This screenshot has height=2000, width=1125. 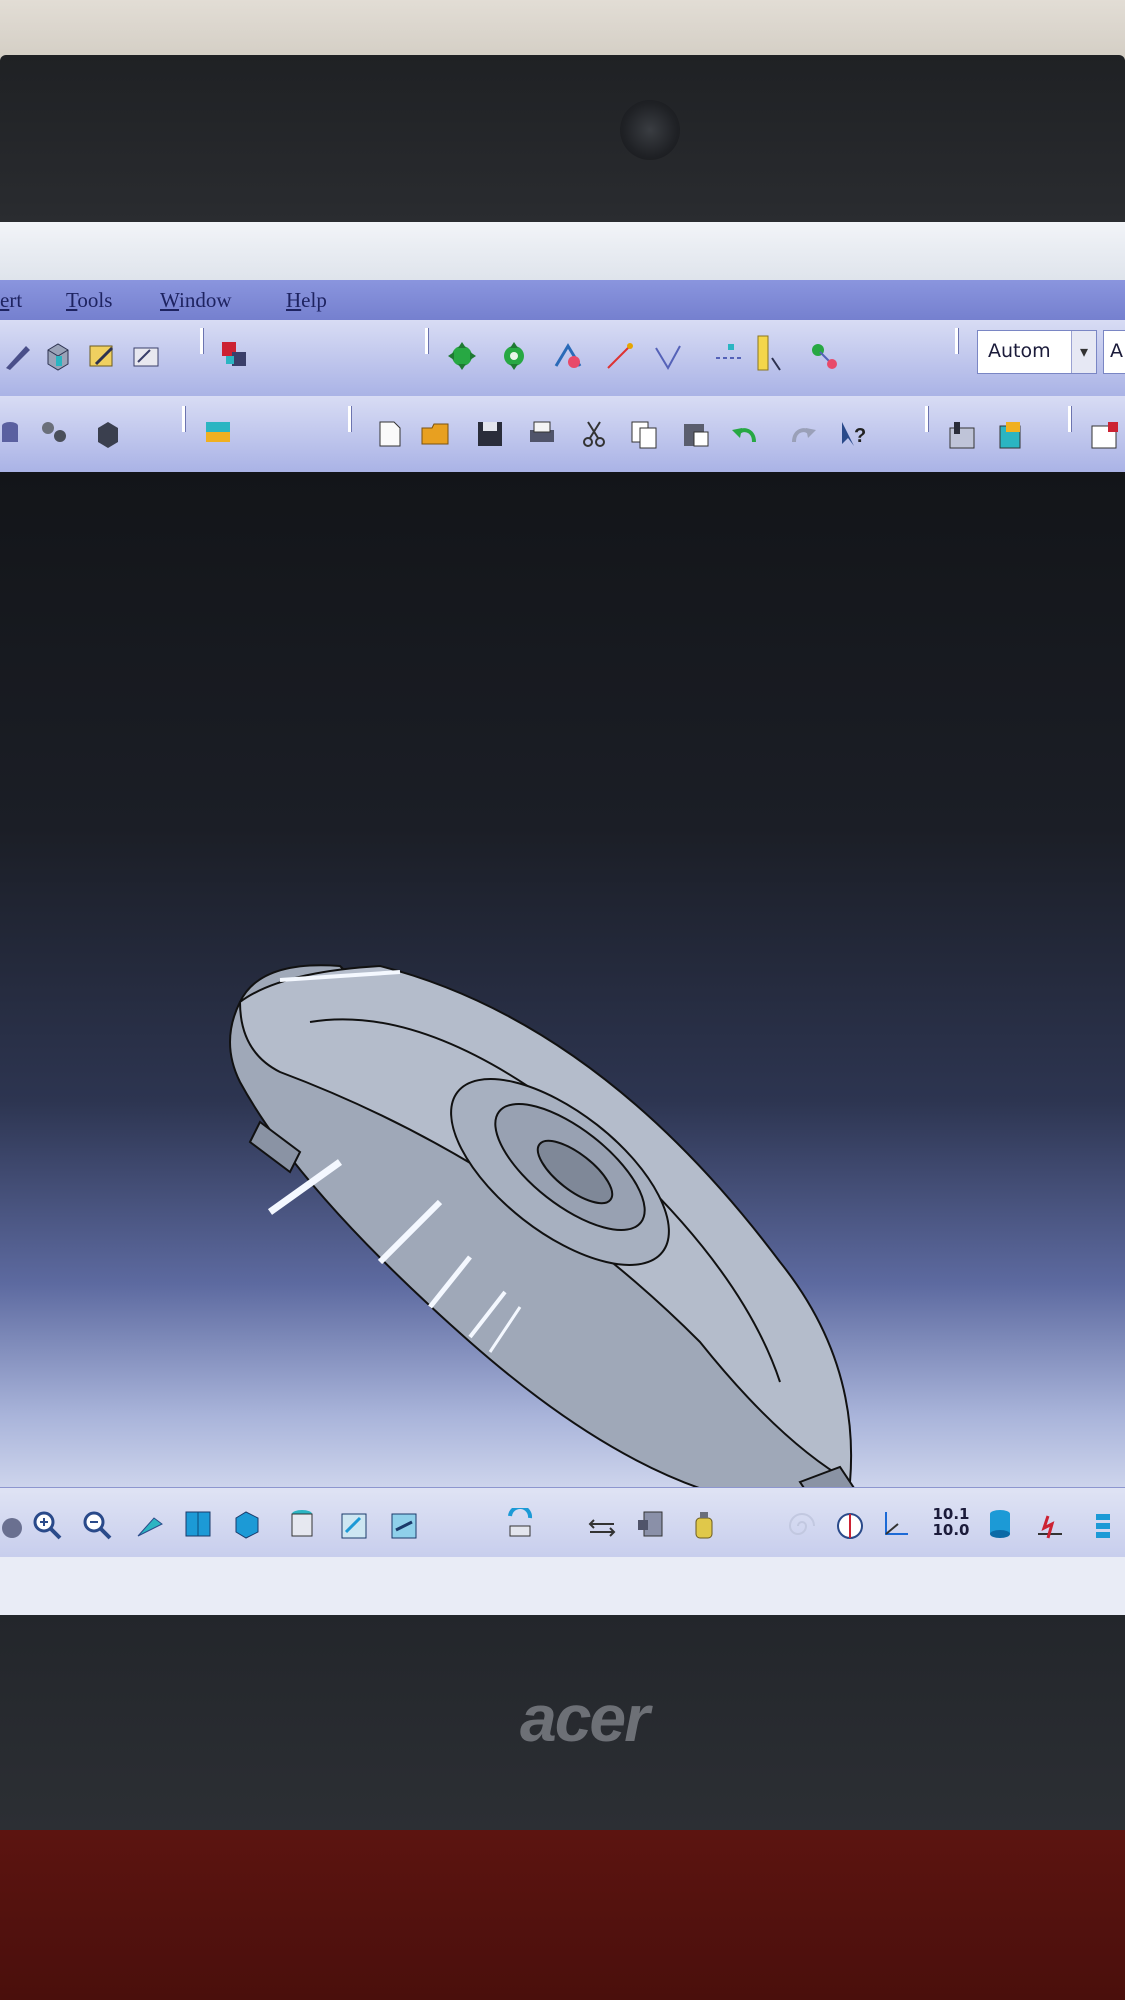 I want to click on laptop-body, so click(x=562, y=1915).